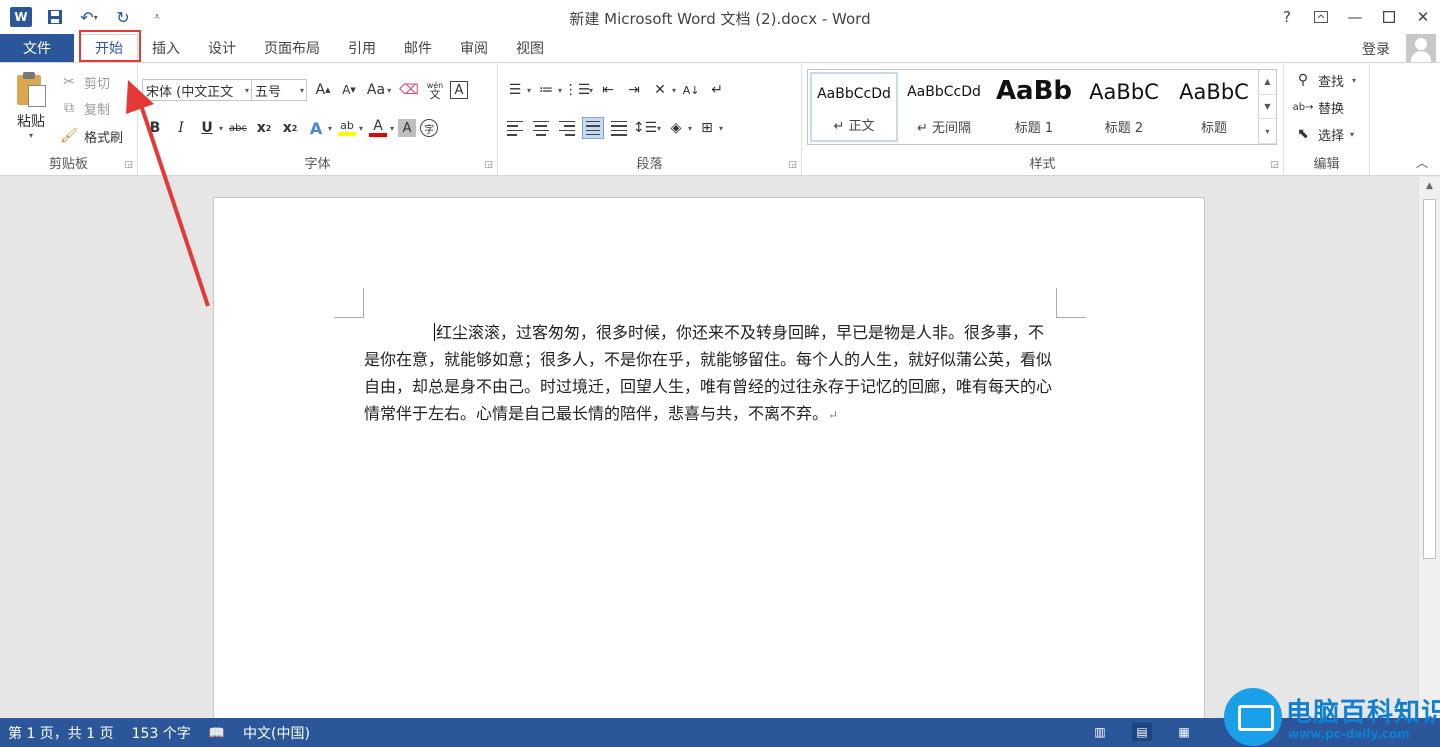 This screenshot has height=747, width=1440. I want to click on font-name-combo: 宋体 (中文正文 ▾, so click(197, 90).